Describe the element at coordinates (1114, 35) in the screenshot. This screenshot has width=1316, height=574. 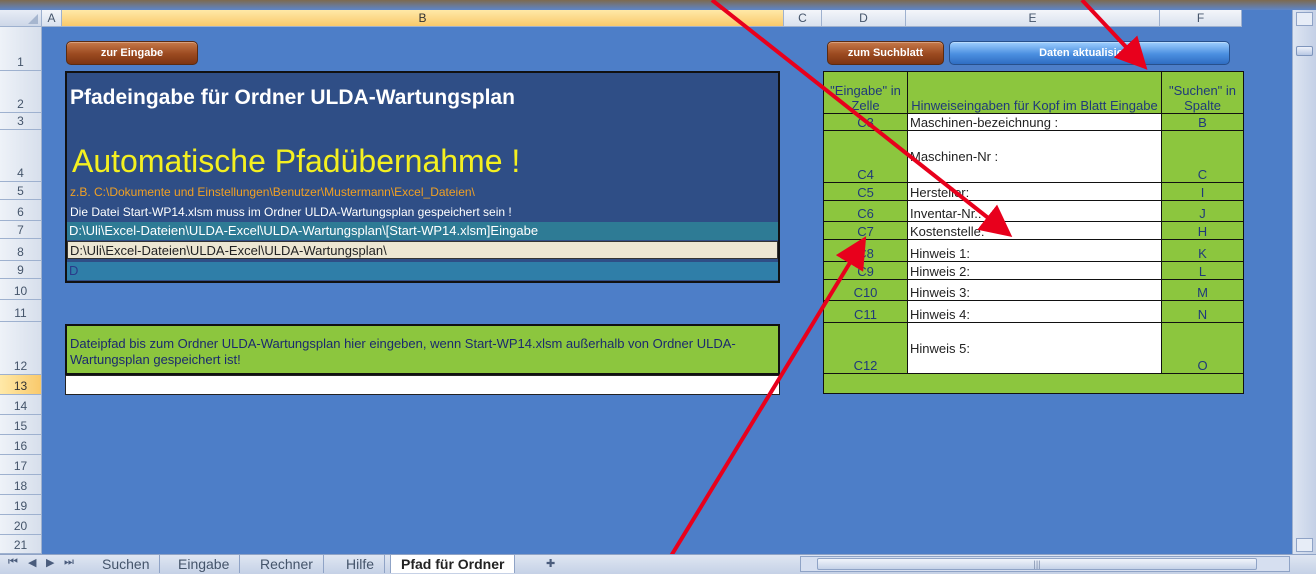
I see `arrow-to-update-button` at that location.